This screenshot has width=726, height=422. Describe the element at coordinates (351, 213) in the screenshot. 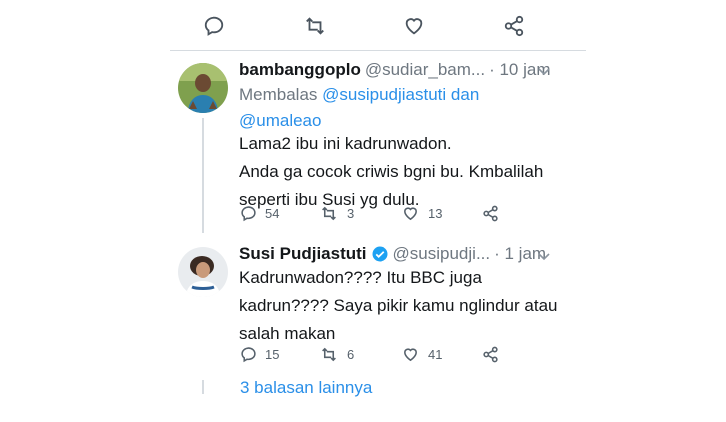

I see `retweet-count: 3` at that location.